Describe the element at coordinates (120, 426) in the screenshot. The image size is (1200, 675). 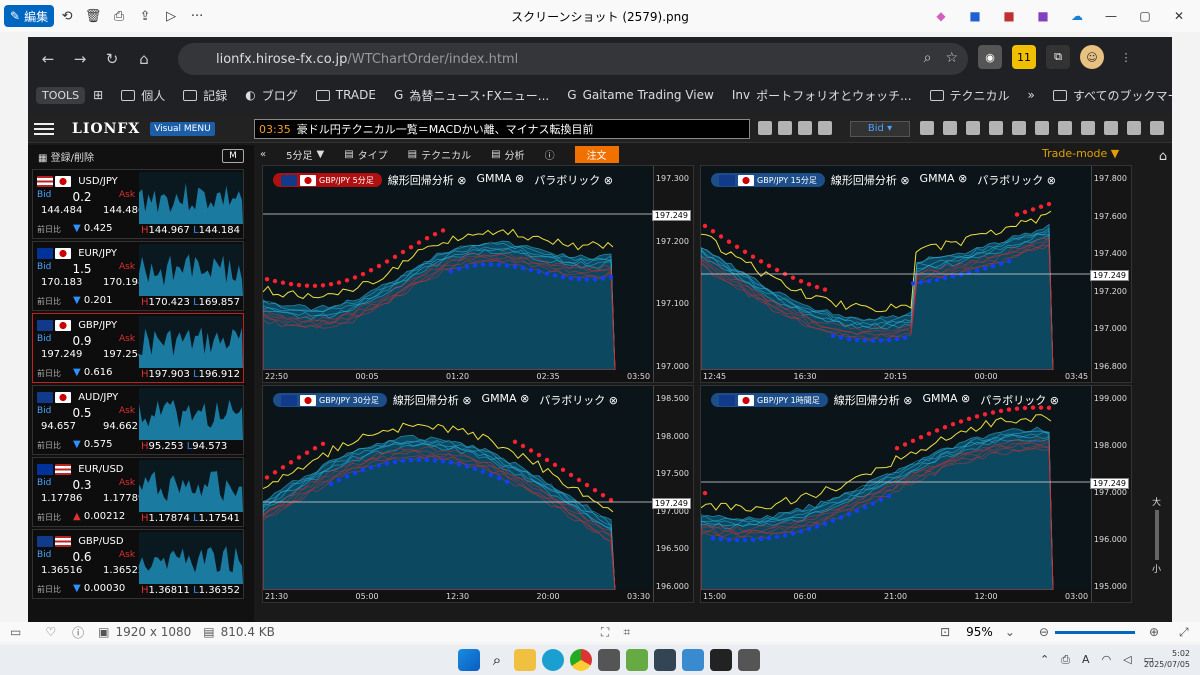
I see `ask-price-button: 94.662` at that location.